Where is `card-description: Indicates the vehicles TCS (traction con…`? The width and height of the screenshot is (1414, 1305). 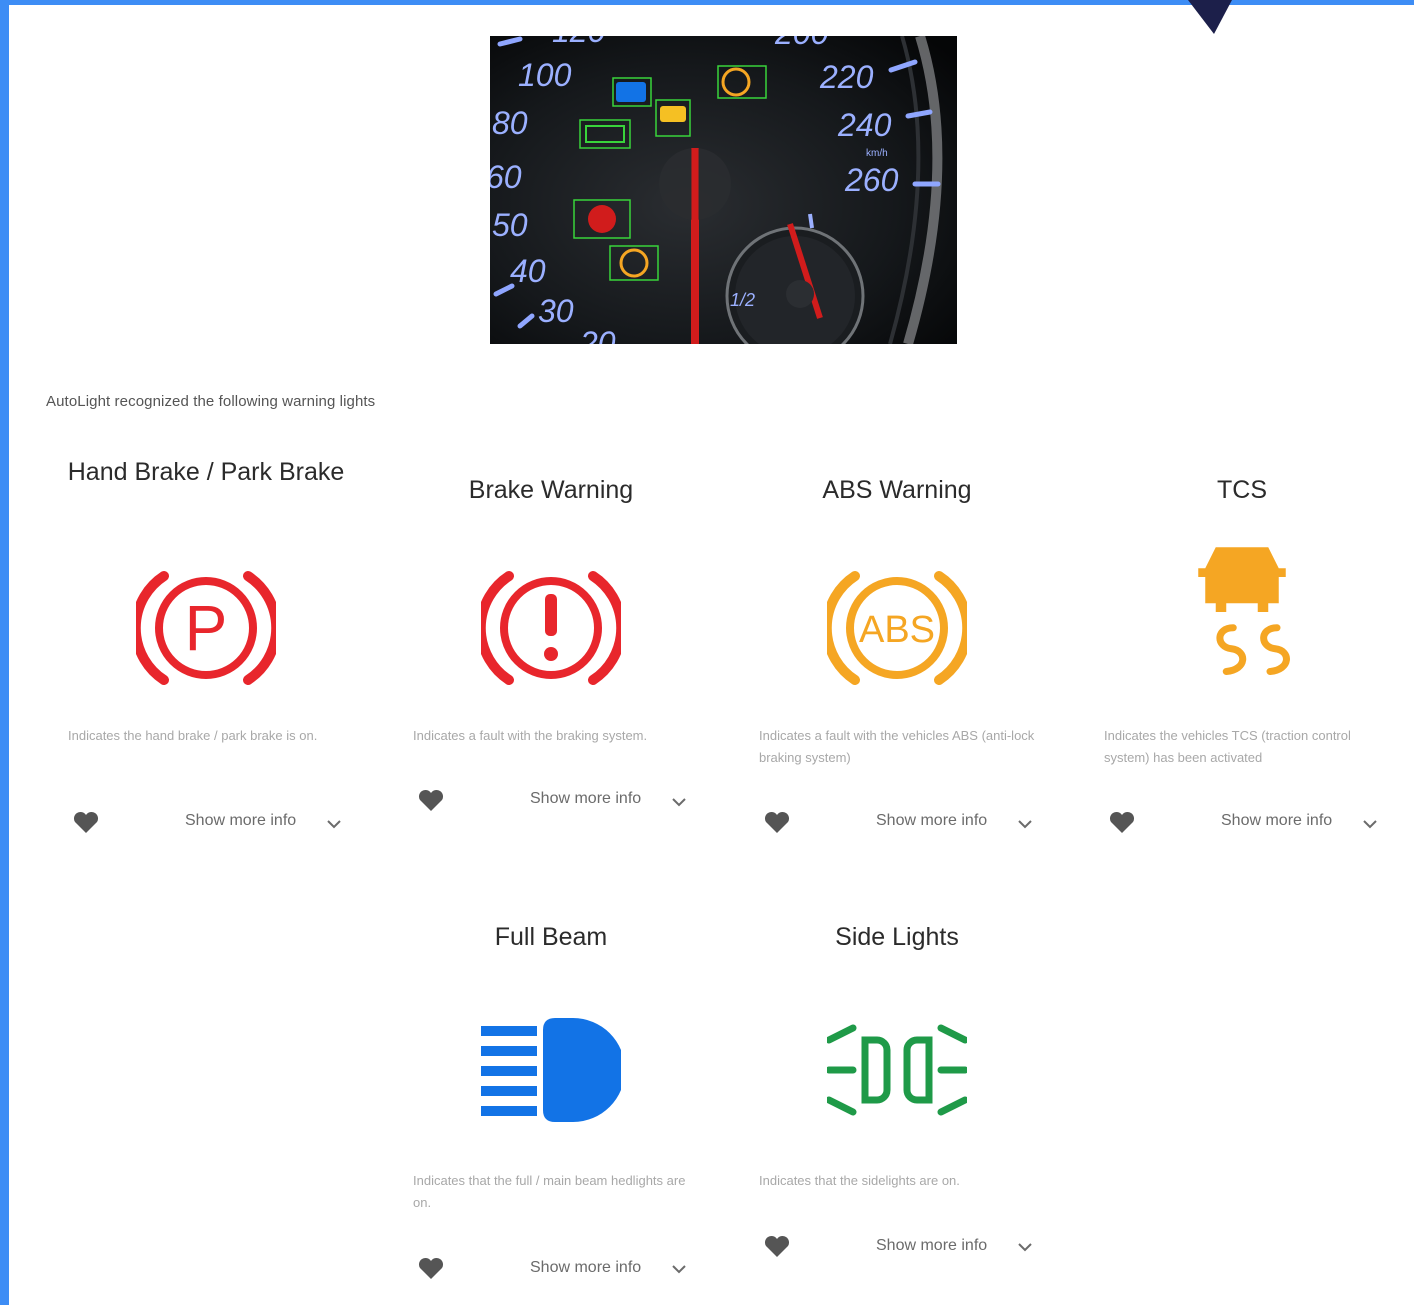
card-description: Indicates the vehicles TCS (traction con… is located at coordinates (1227, 746).